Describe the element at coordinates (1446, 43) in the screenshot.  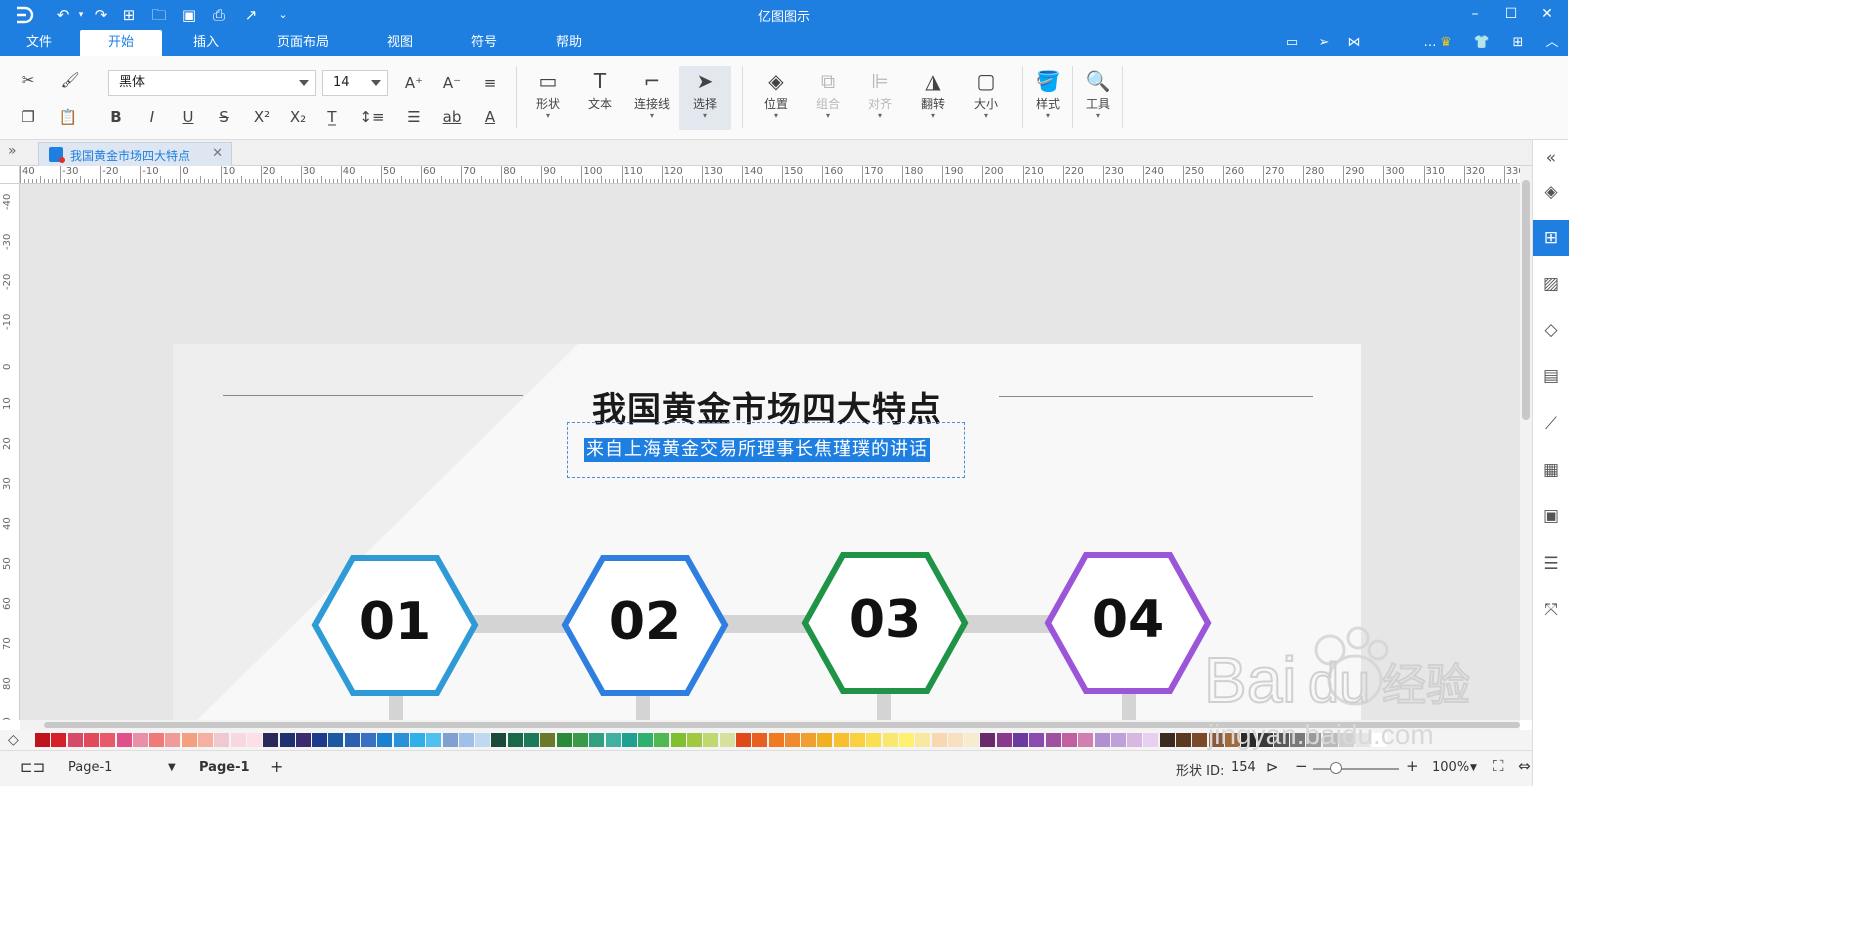
I see `vip-crown-icon: ♛` at that location.